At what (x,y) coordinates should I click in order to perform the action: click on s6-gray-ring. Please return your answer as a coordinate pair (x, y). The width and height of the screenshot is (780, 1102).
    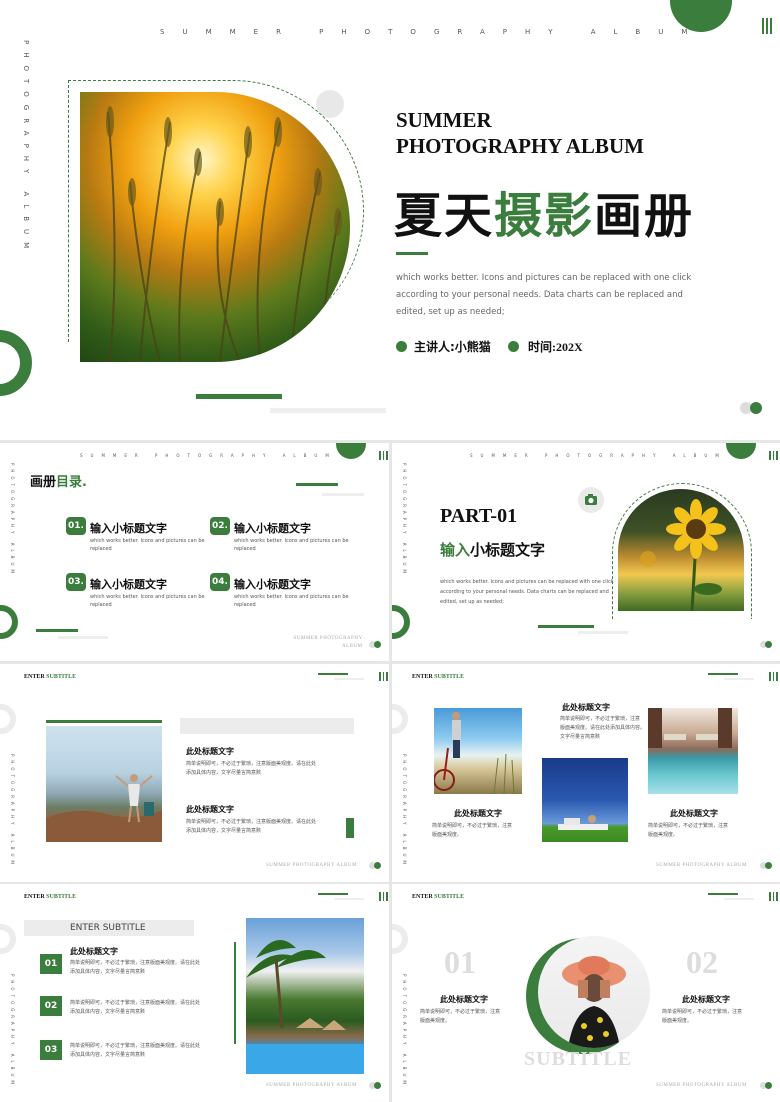
    Looking at the image, I should click on (8, 939).